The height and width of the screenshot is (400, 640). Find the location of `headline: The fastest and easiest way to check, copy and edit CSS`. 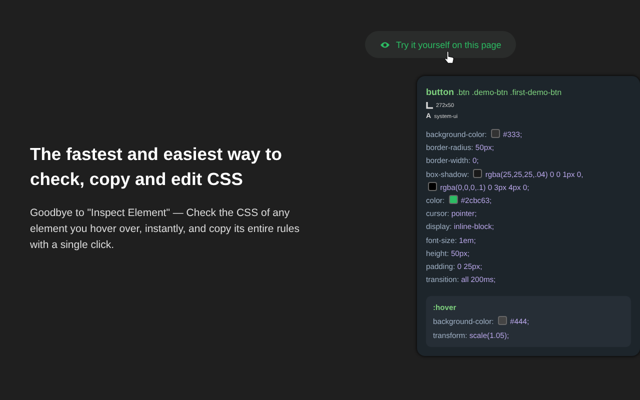

headline: The fastest and easiest way to check, copy and edit CSS is located at coordinates (156, 167).